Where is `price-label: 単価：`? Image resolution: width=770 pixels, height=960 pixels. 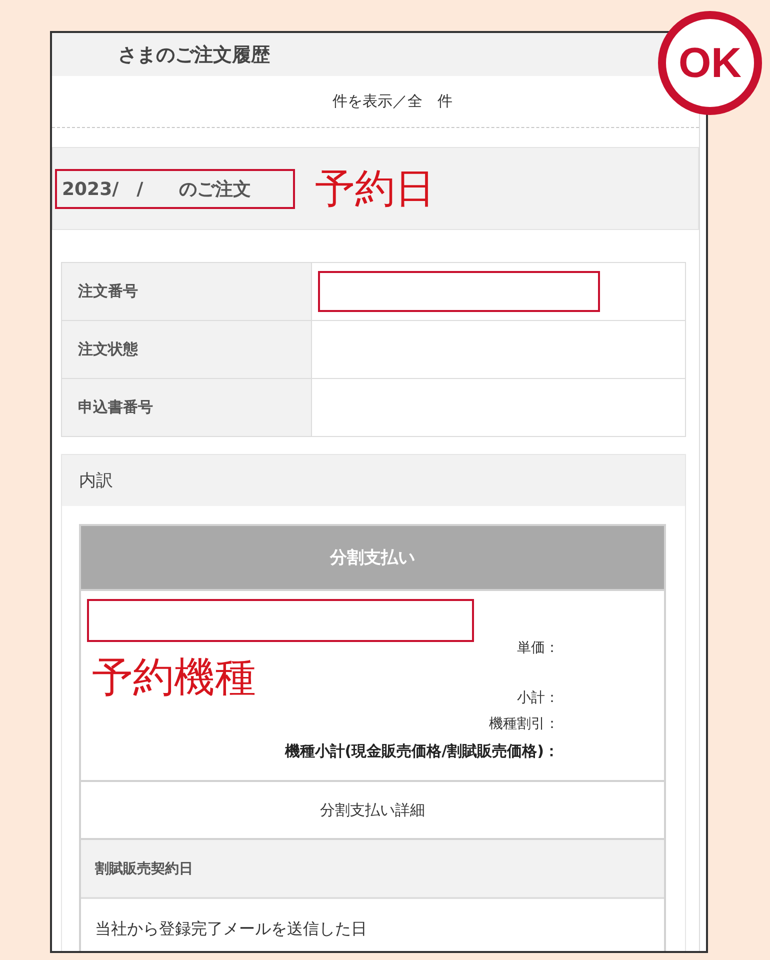
price-label: 単価： is located at coordinates (538, 648).